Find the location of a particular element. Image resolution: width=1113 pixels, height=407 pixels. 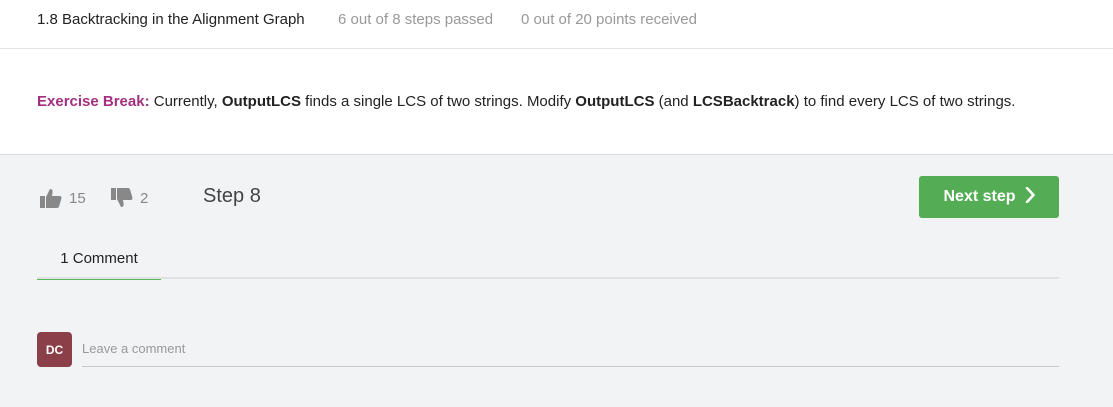

like-count: 15 is located at coordinates (77, 198).